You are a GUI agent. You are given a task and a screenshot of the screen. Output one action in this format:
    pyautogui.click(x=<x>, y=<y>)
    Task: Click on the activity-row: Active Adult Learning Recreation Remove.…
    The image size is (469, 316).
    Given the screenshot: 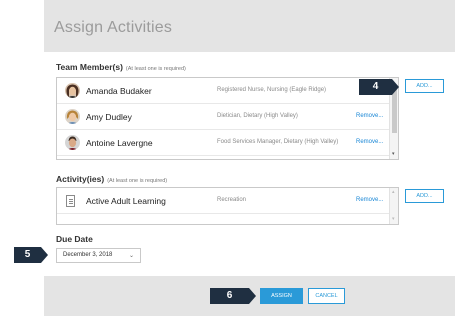 What is the action you would take?
    pyautogui.click(x=227, y=201)
    